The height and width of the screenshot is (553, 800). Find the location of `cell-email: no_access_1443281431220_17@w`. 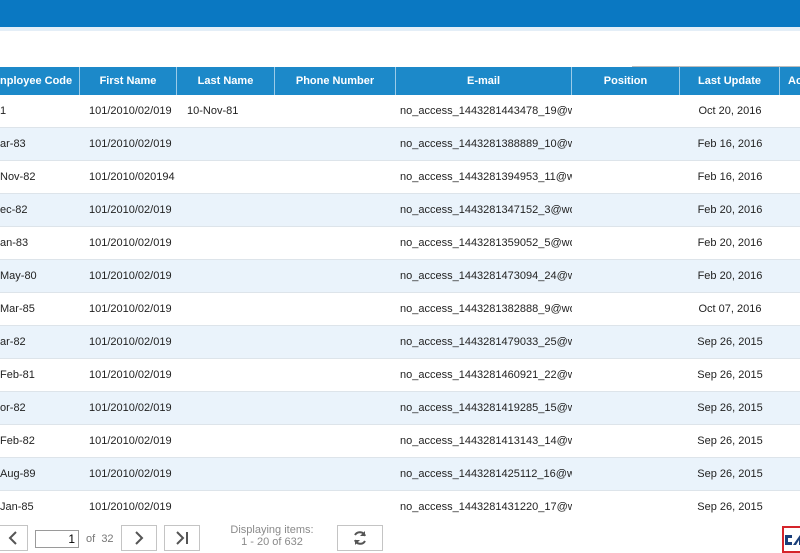

cell-email: no_access_1443281431220_17@w is located at coordinates (486, 507).